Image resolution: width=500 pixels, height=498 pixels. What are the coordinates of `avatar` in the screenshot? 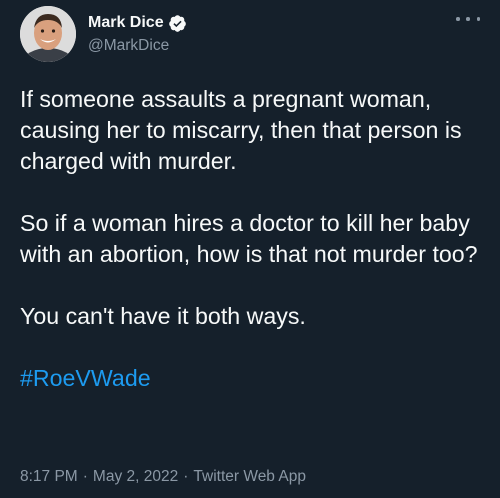 It's located at (48, 34).